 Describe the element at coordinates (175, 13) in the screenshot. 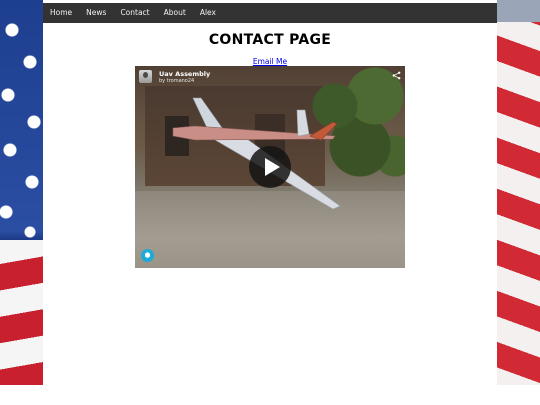

I see `nav-link-about: About` at that location.